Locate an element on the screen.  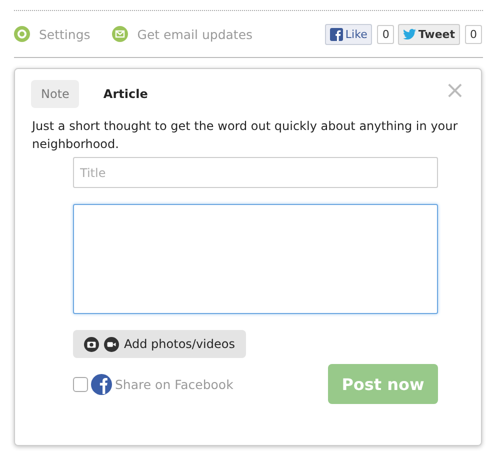
add-media-button: Add photos/videos is located at coordinates (159, 344).